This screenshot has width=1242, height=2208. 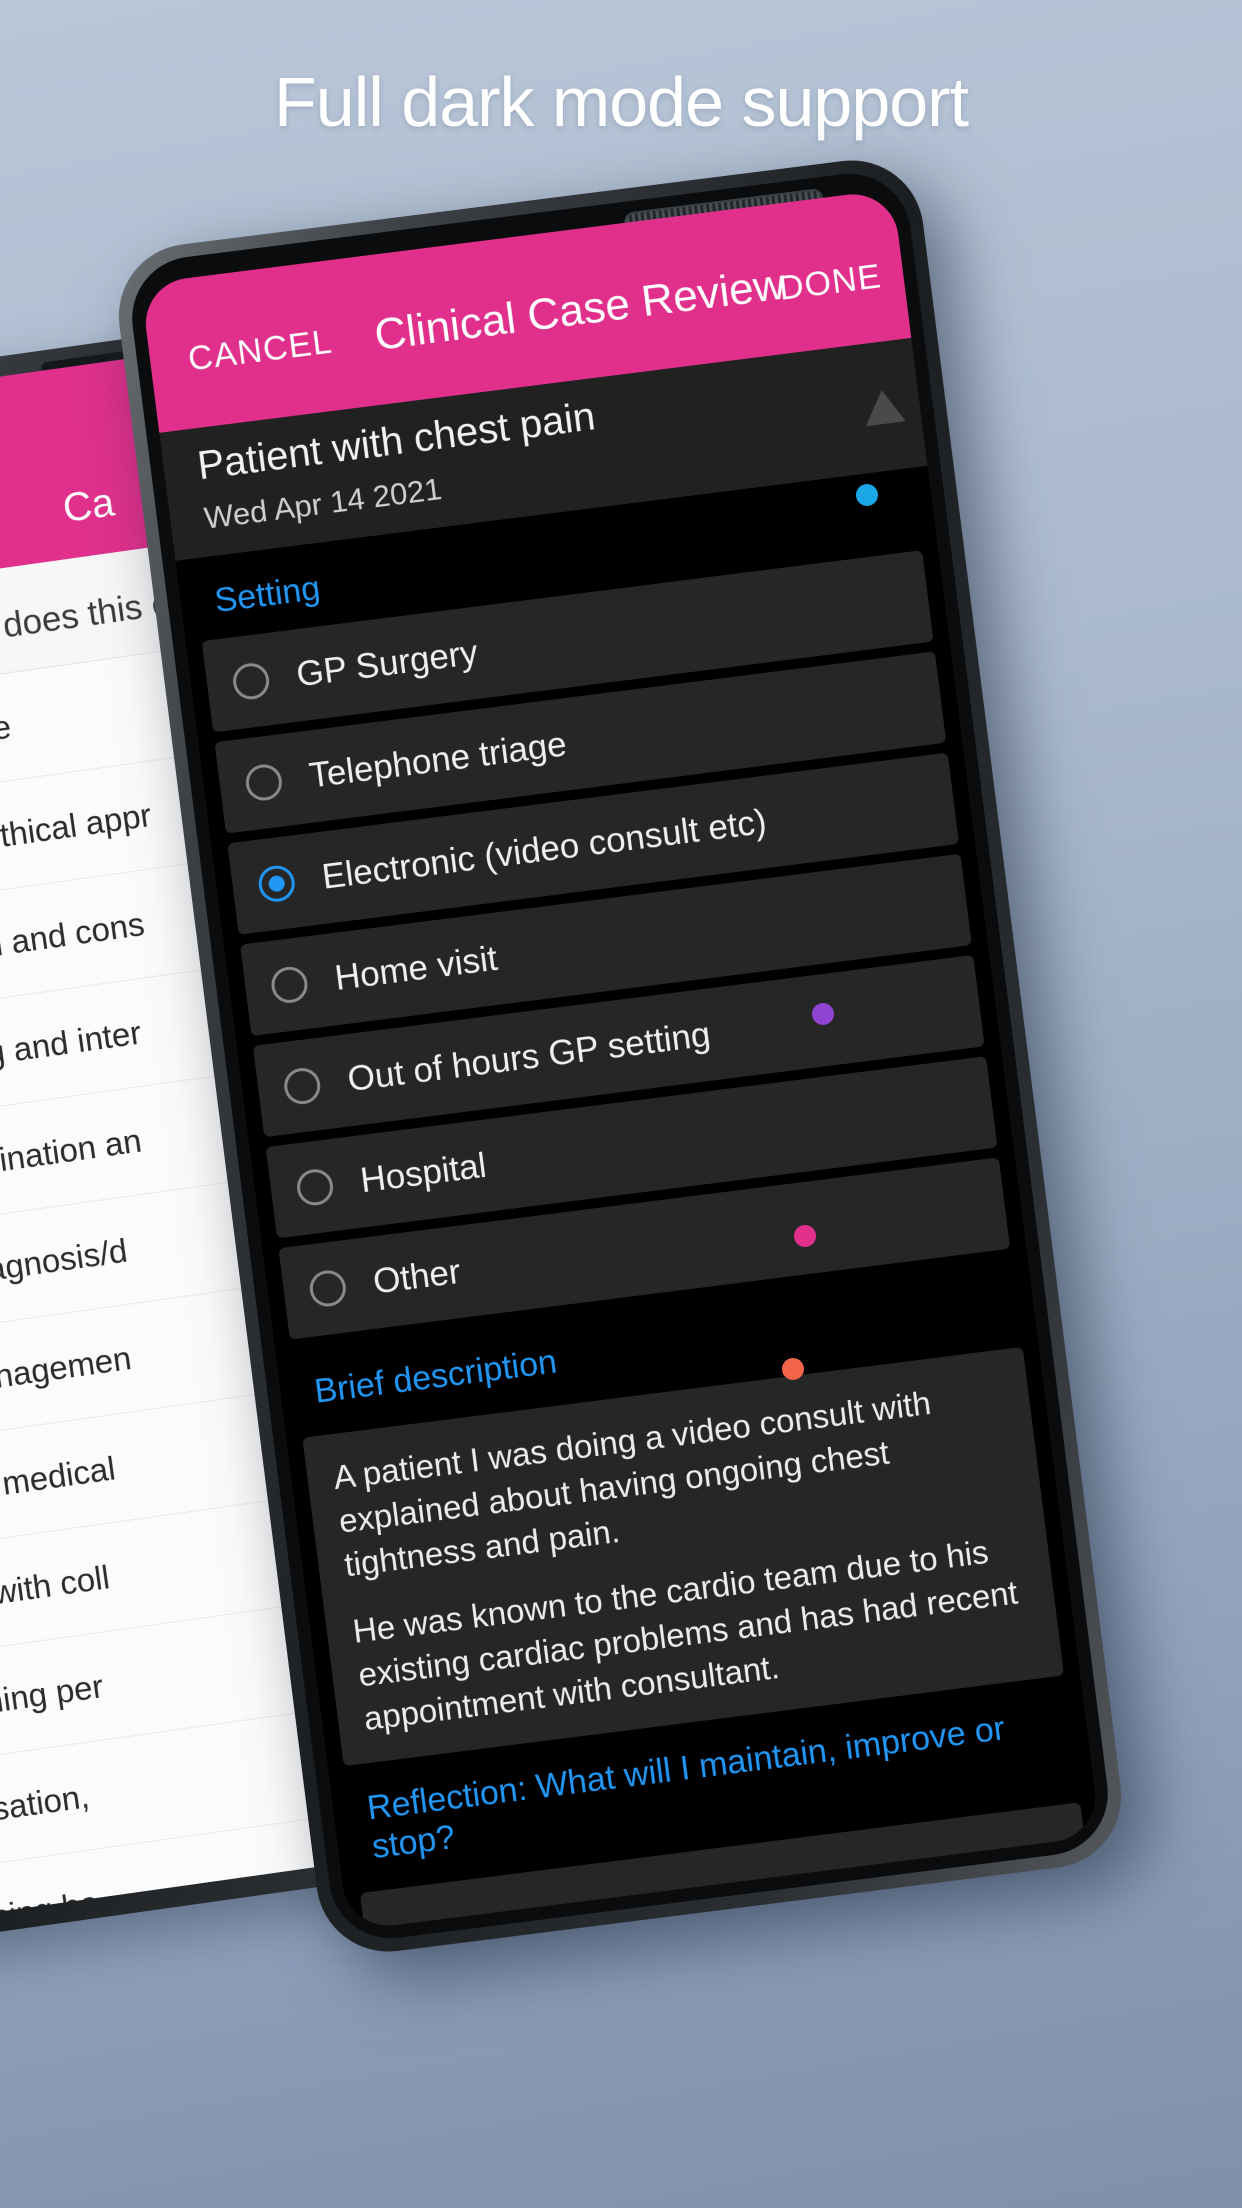 I want to click on radio-label: GP Surgery, so click(x=387, y=663).